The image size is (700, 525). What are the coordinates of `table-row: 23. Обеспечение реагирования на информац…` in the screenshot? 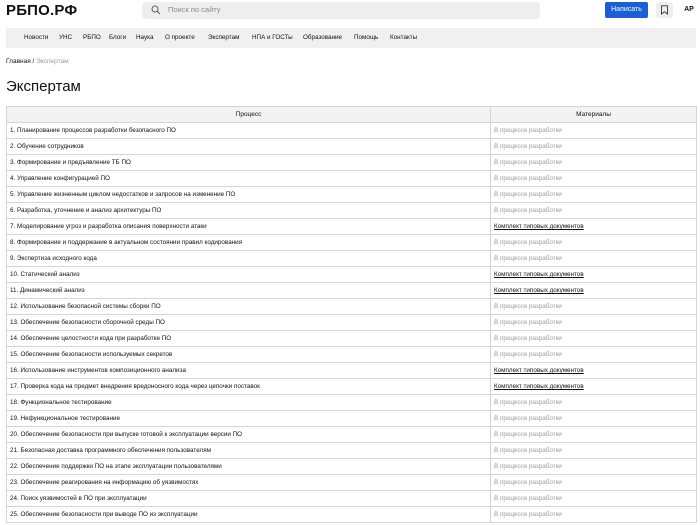 It's located at (351, 482).